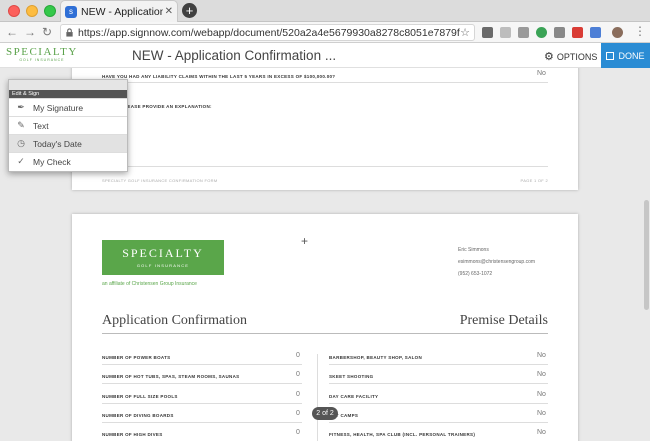  What do you see at coordinates (32, 11) in the screenshot?
I see `minimize-window-button` at bounding box center [32, 11].